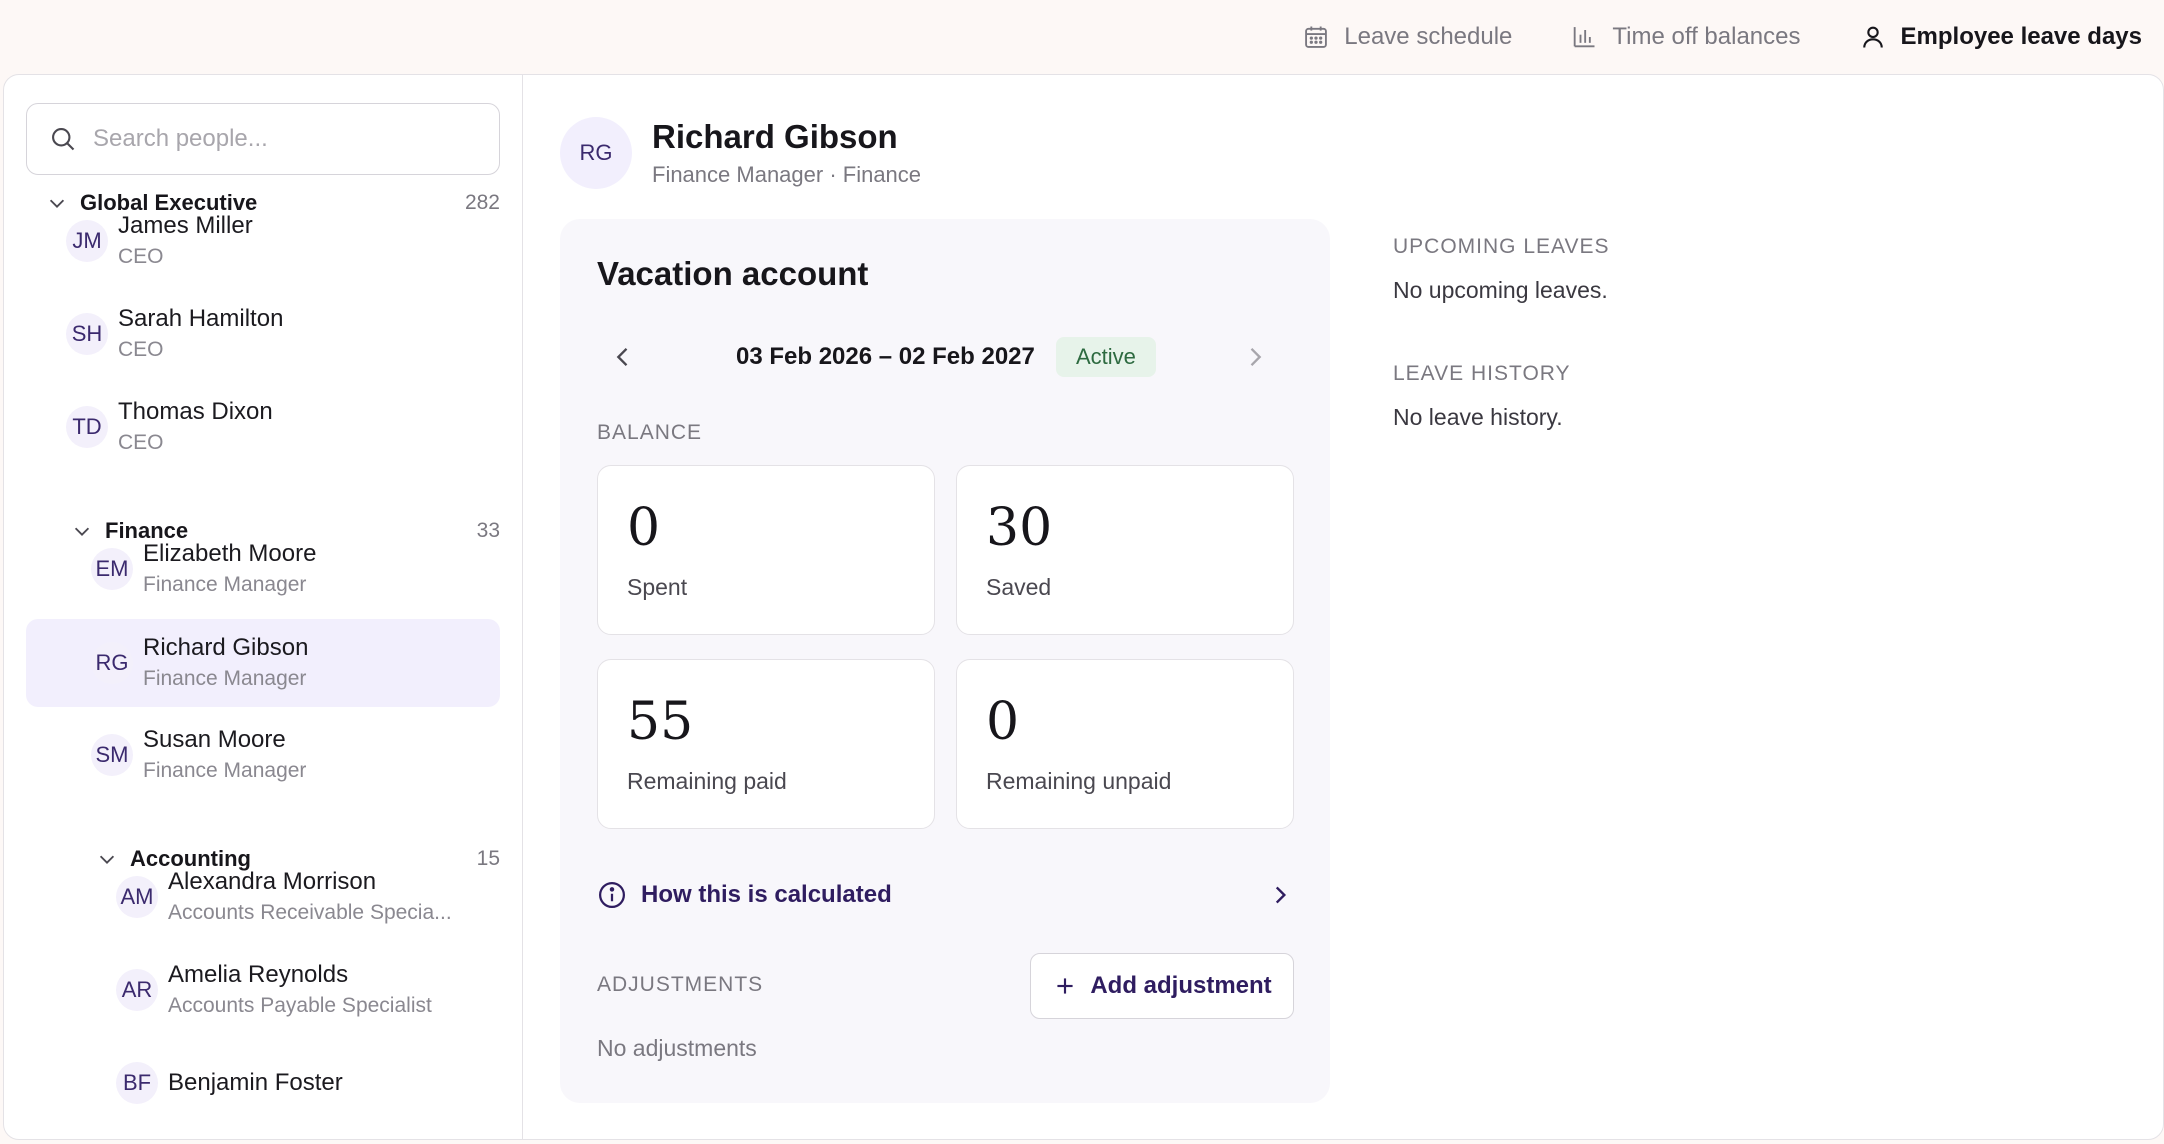  I want to click on user-icon, so click(1872, 37).